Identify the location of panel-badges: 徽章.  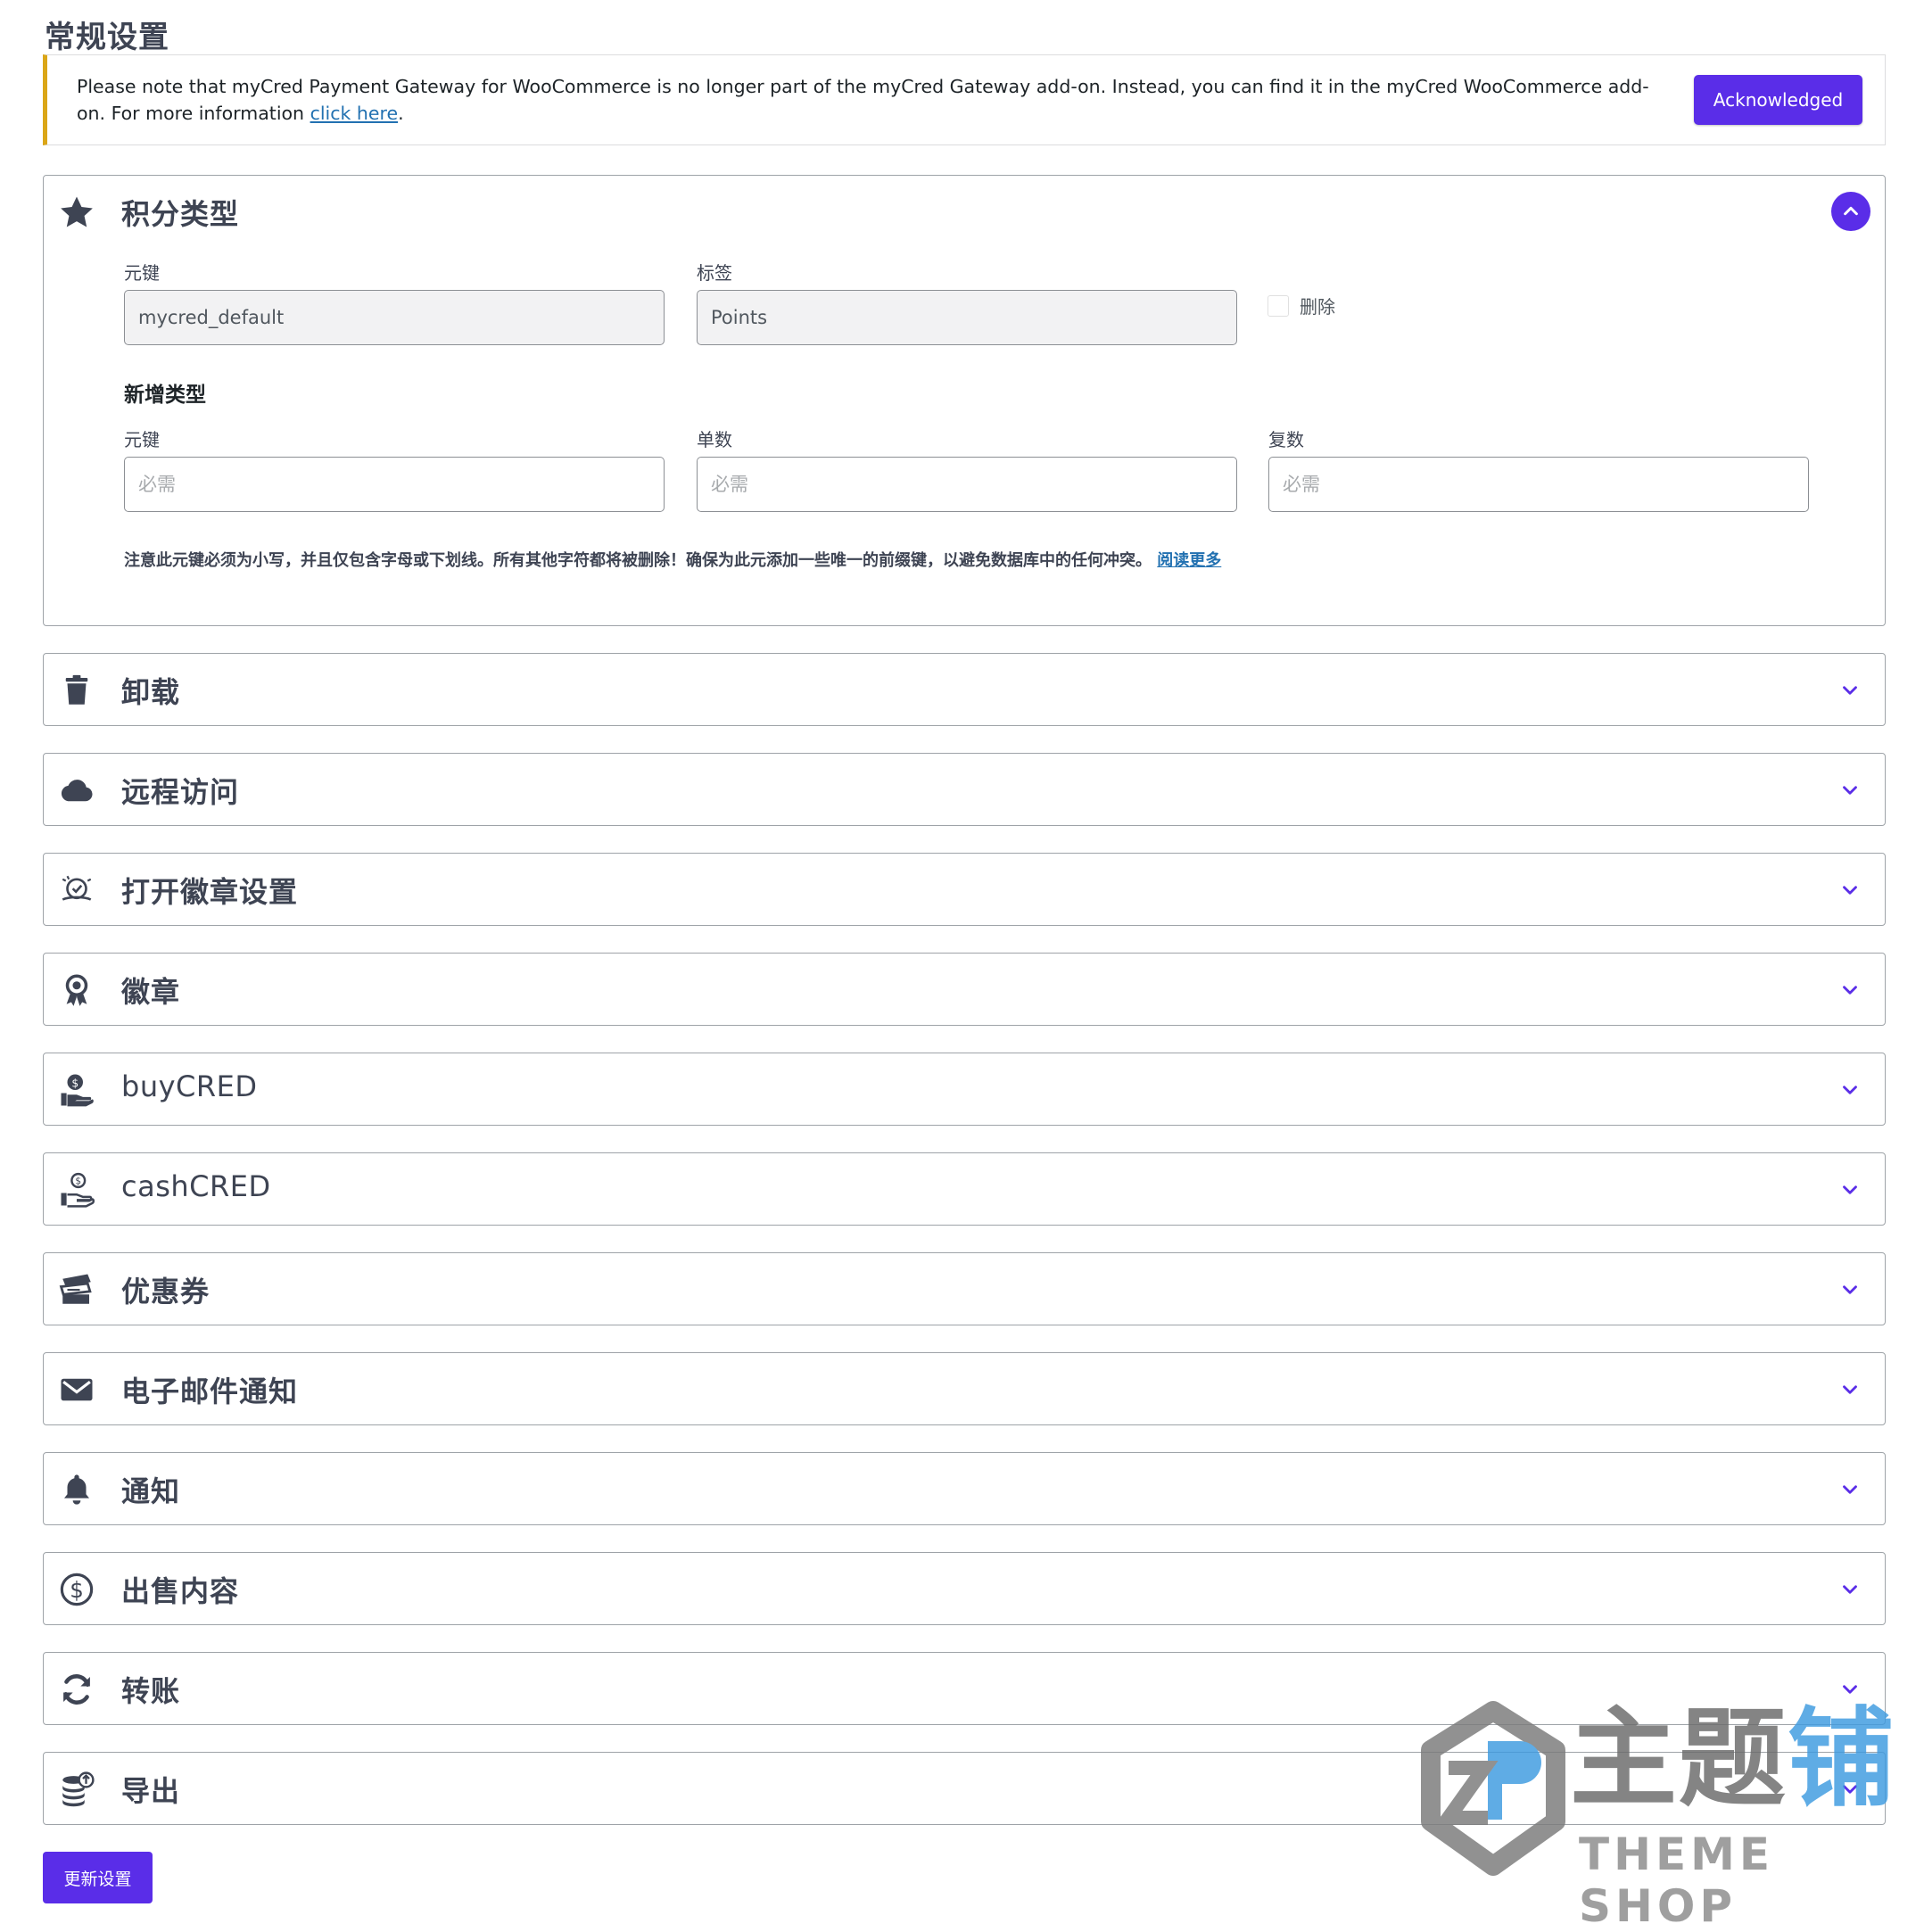
(965, 990).